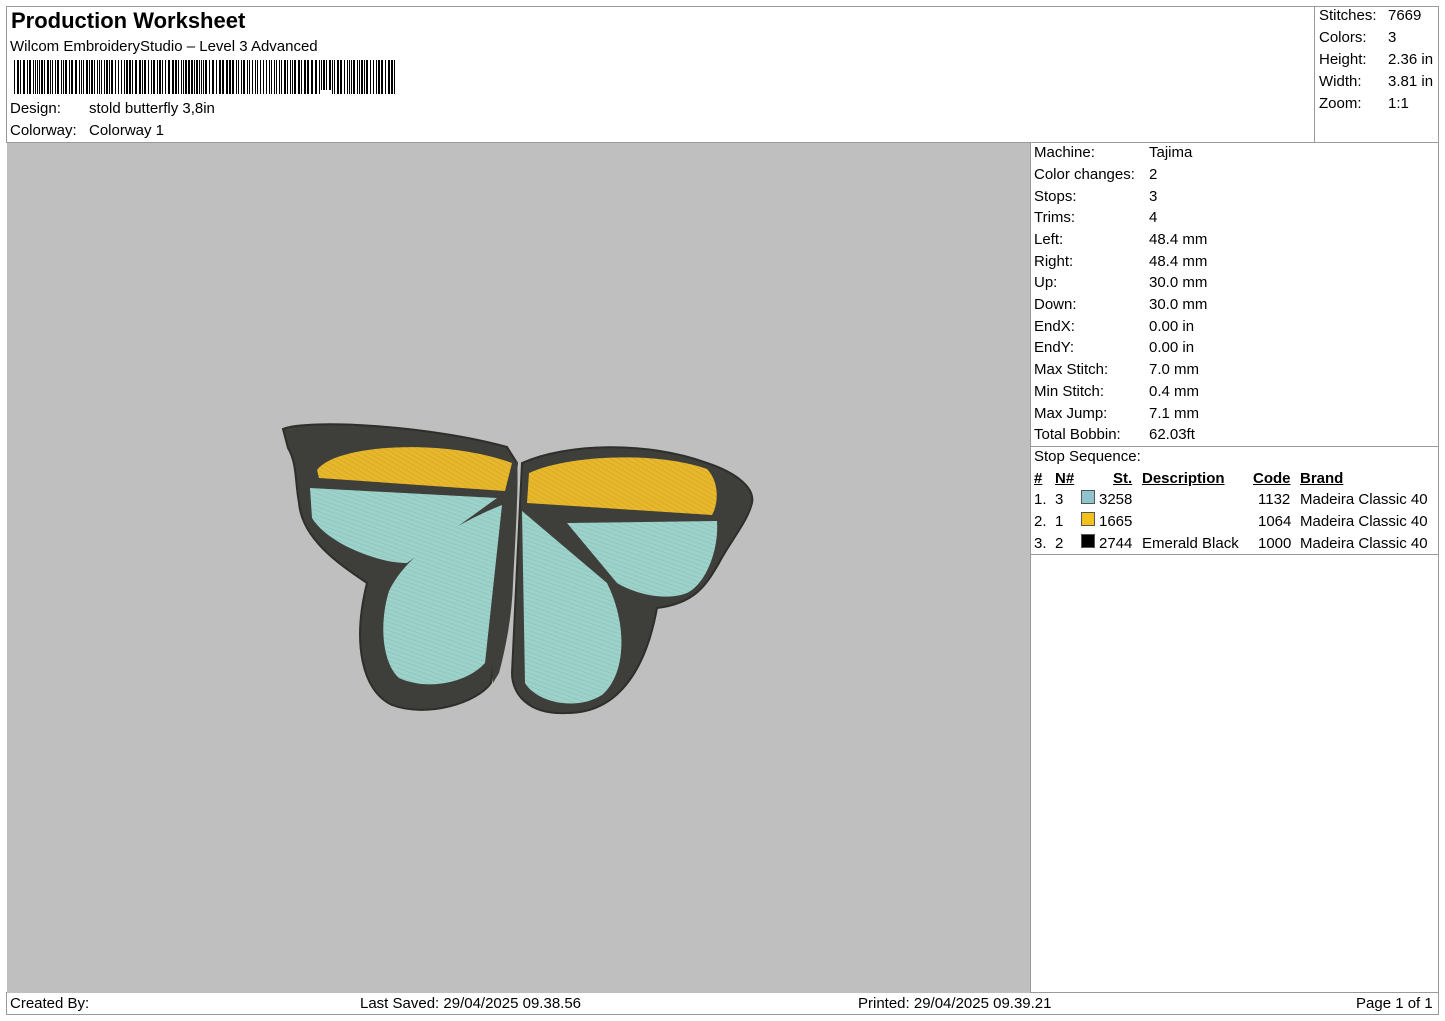 Image resolution: width=1445 pixels, height=1021 pixels. I want to click on design-value: stold butterfly 3,8in, so click(152, 108).